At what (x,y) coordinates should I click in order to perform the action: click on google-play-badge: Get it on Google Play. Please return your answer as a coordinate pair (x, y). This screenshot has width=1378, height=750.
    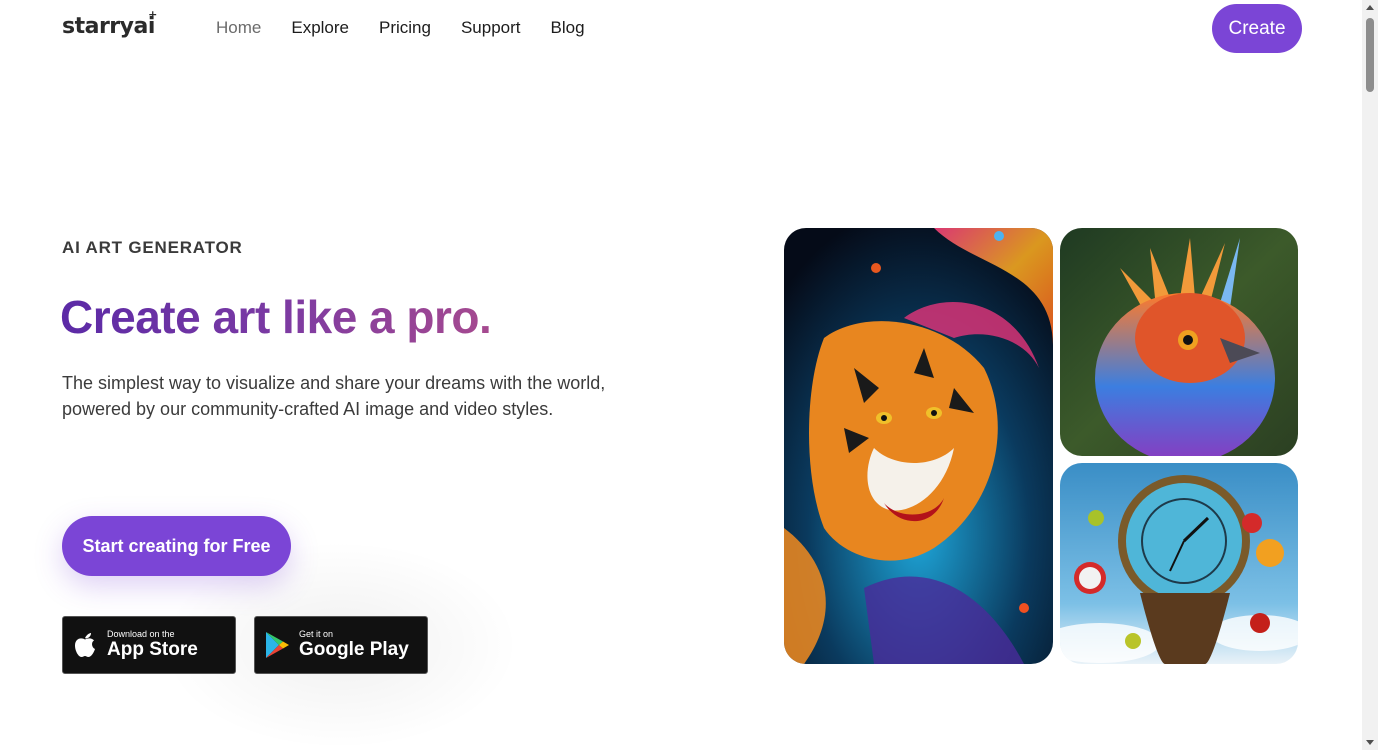
    Looking at the image, I should click on (341, 645).